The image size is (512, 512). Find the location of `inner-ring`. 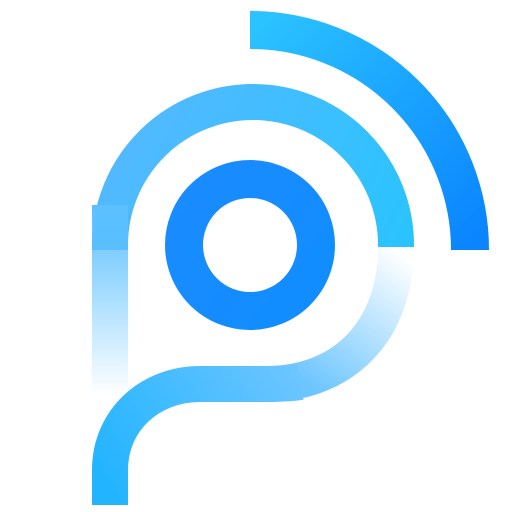

inner-ring is located at coordinates (250, 245).